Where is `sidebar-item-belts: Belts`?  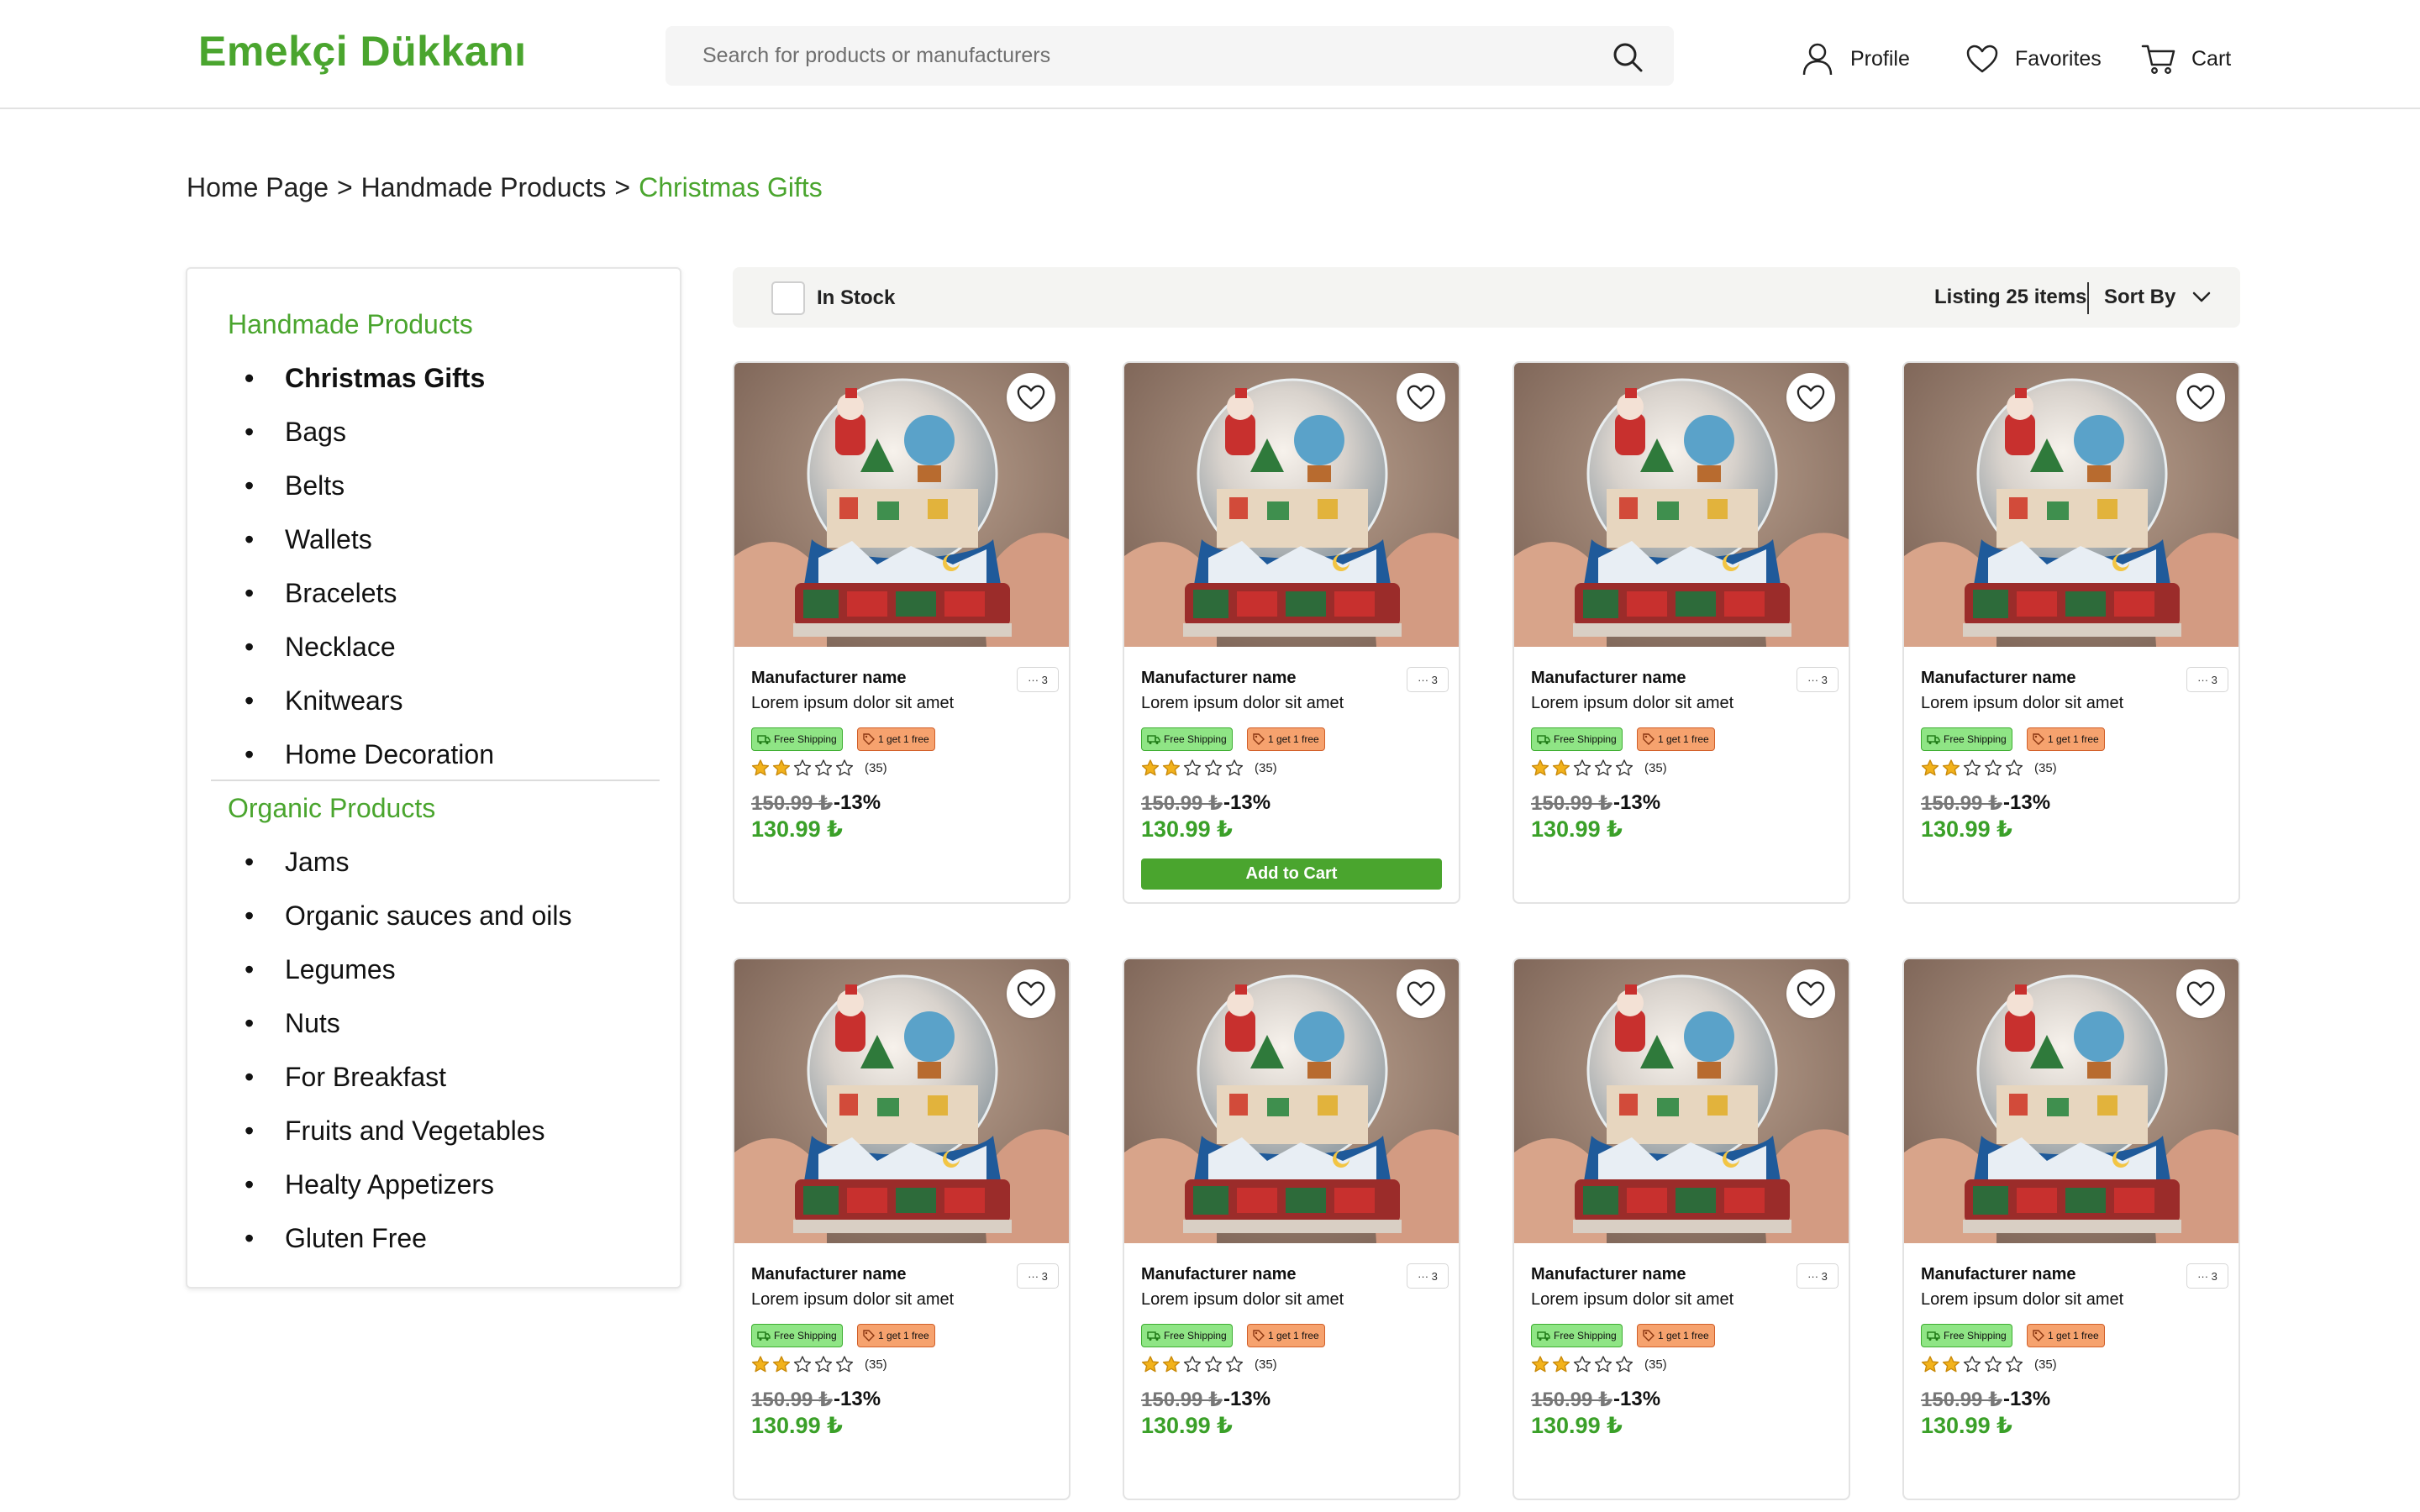 sidebar-item-belts: Belts is located at coordinates (361, 485).